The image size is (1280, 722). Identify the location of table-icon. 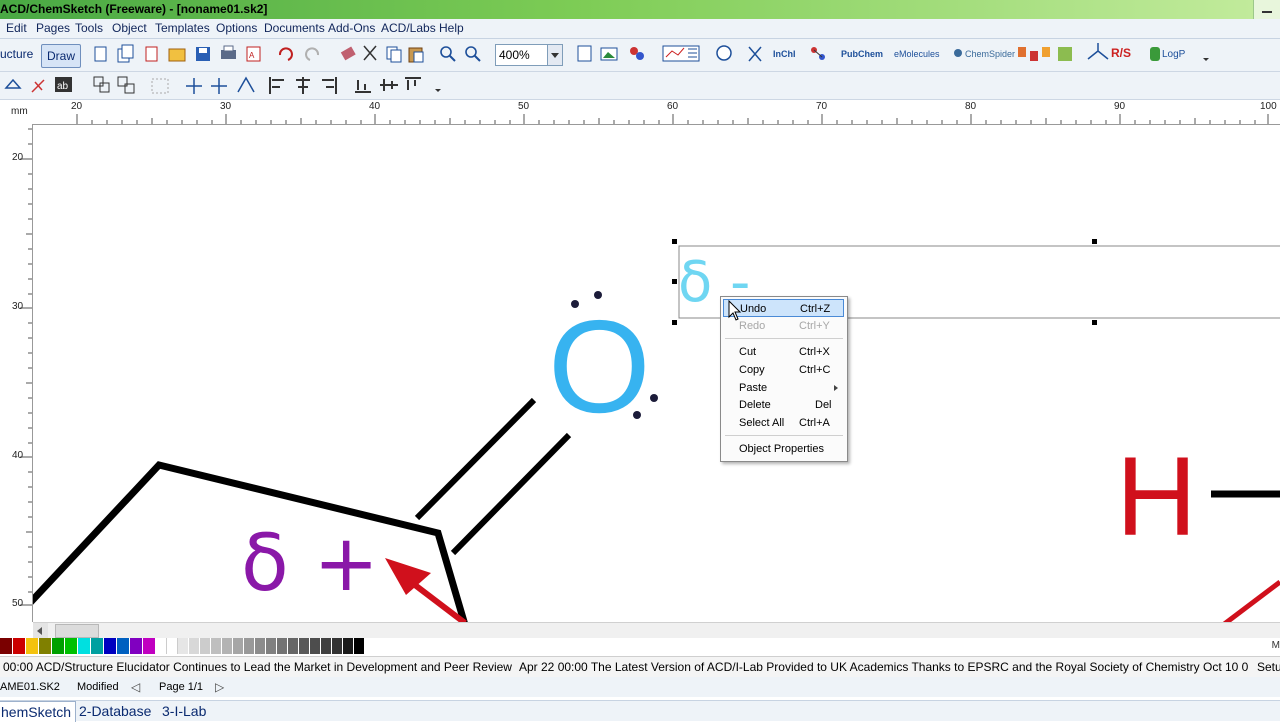
(681, 53).